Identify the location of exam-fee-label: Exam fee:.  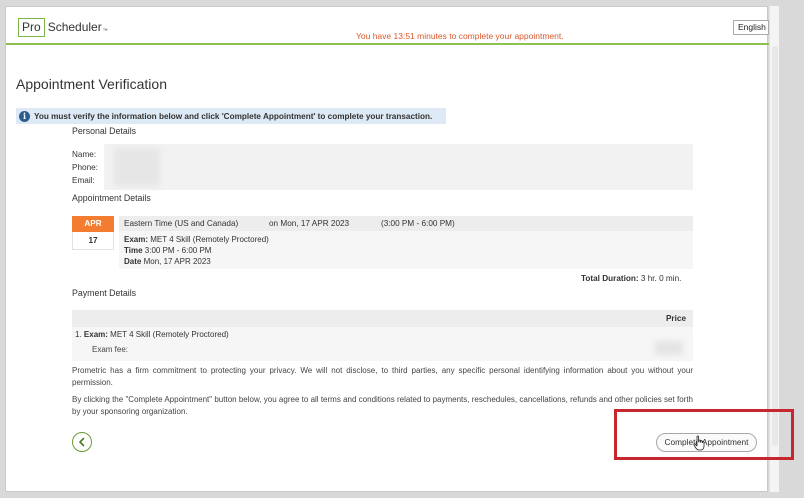
(110, 349).